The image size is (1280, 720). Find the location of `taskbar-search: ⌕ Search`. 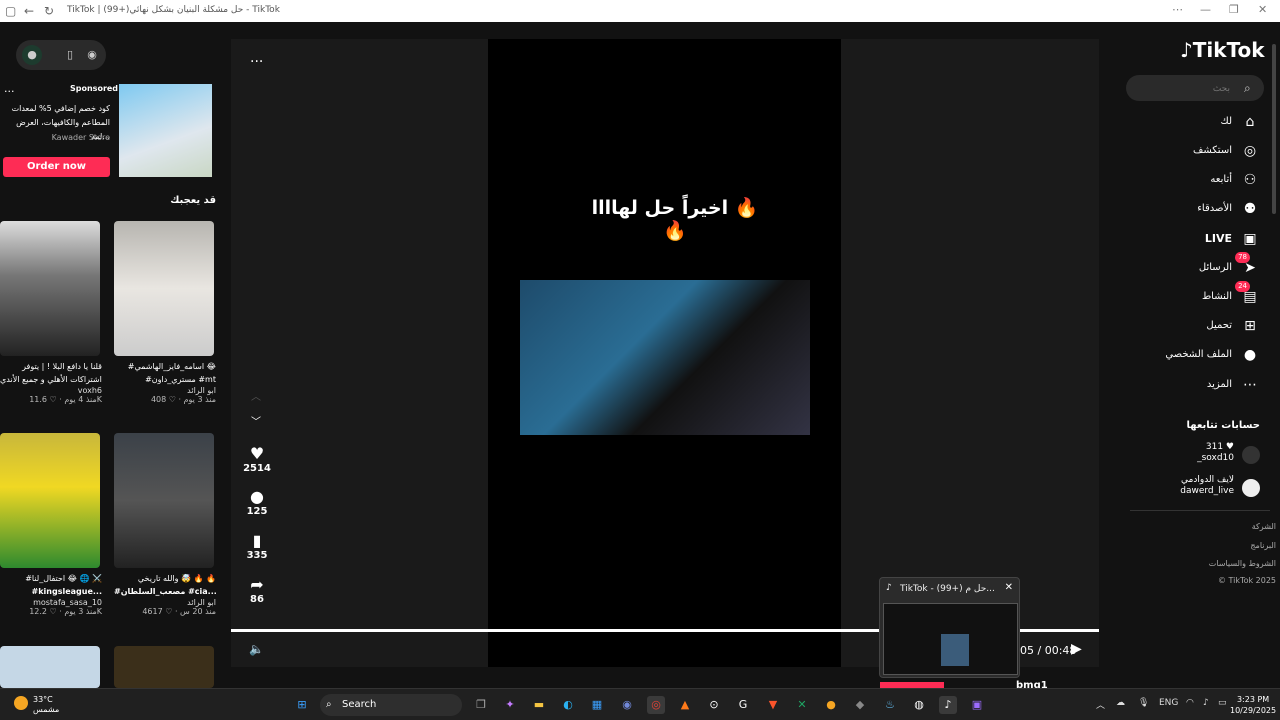

taskbar-search: ⌕ Search is located at coordinates (391, 705).